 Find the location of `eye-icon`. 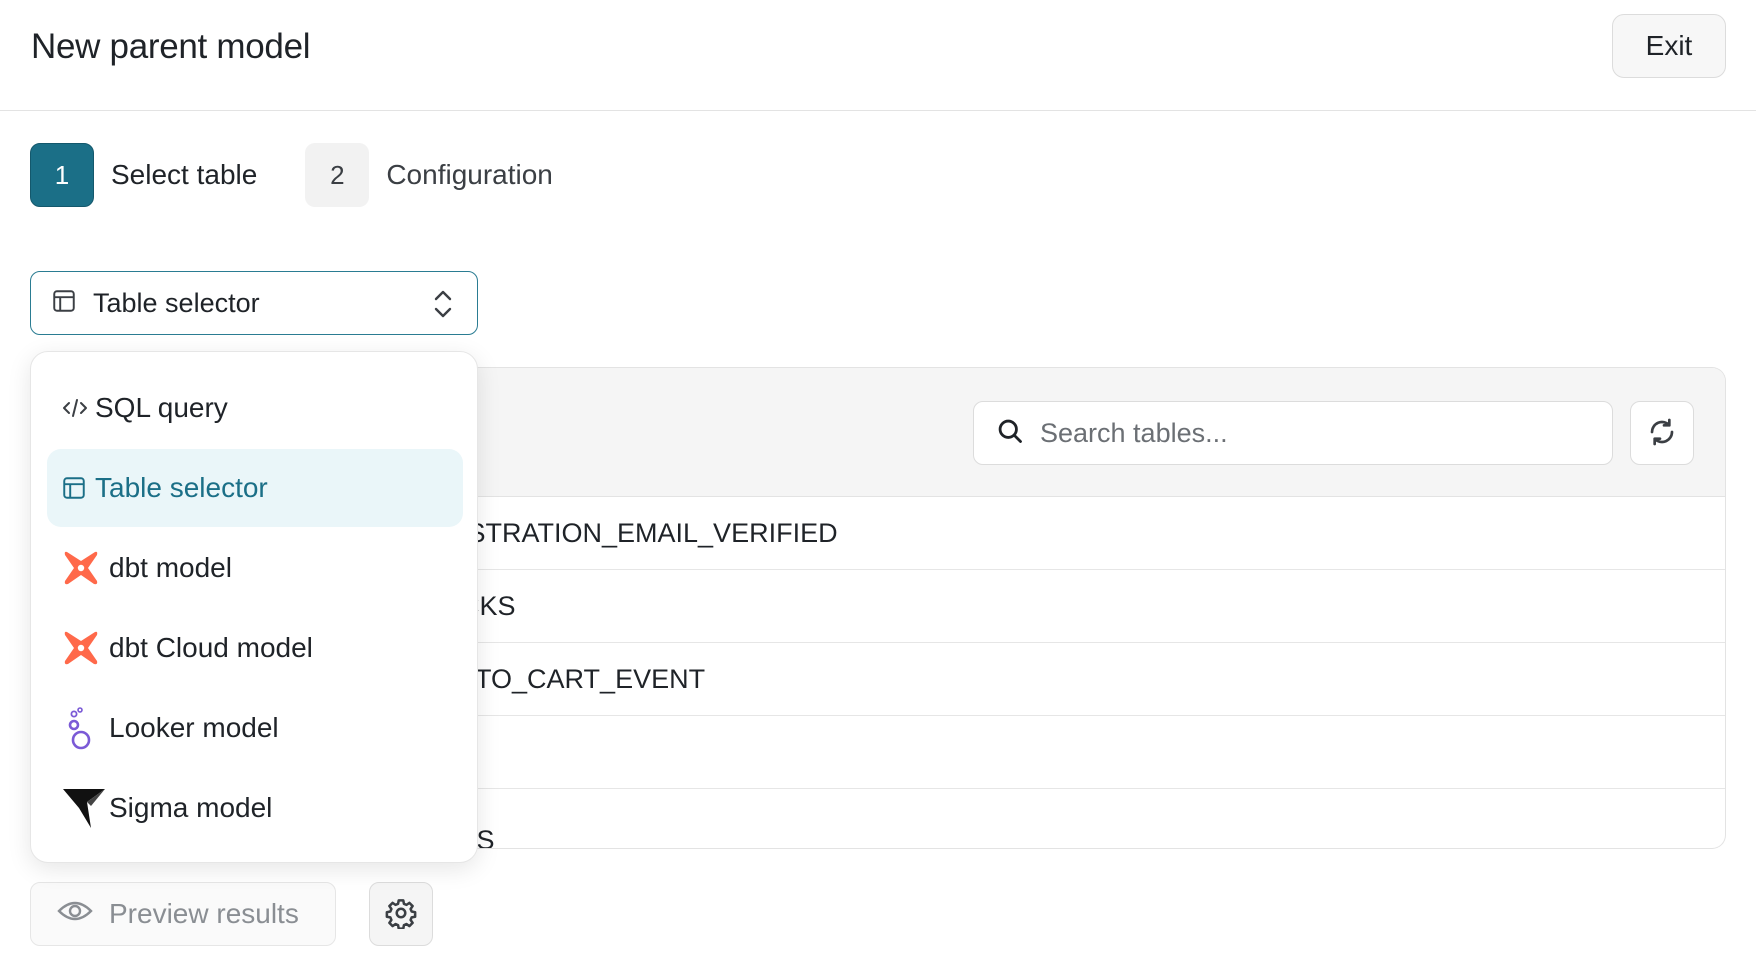

eye-icon is located at coordinates (75, 914).